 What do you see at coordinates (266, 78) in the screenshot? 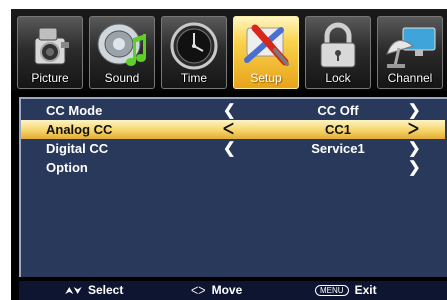
I see `tab-label: Setup` at bounding box center [266, 78].